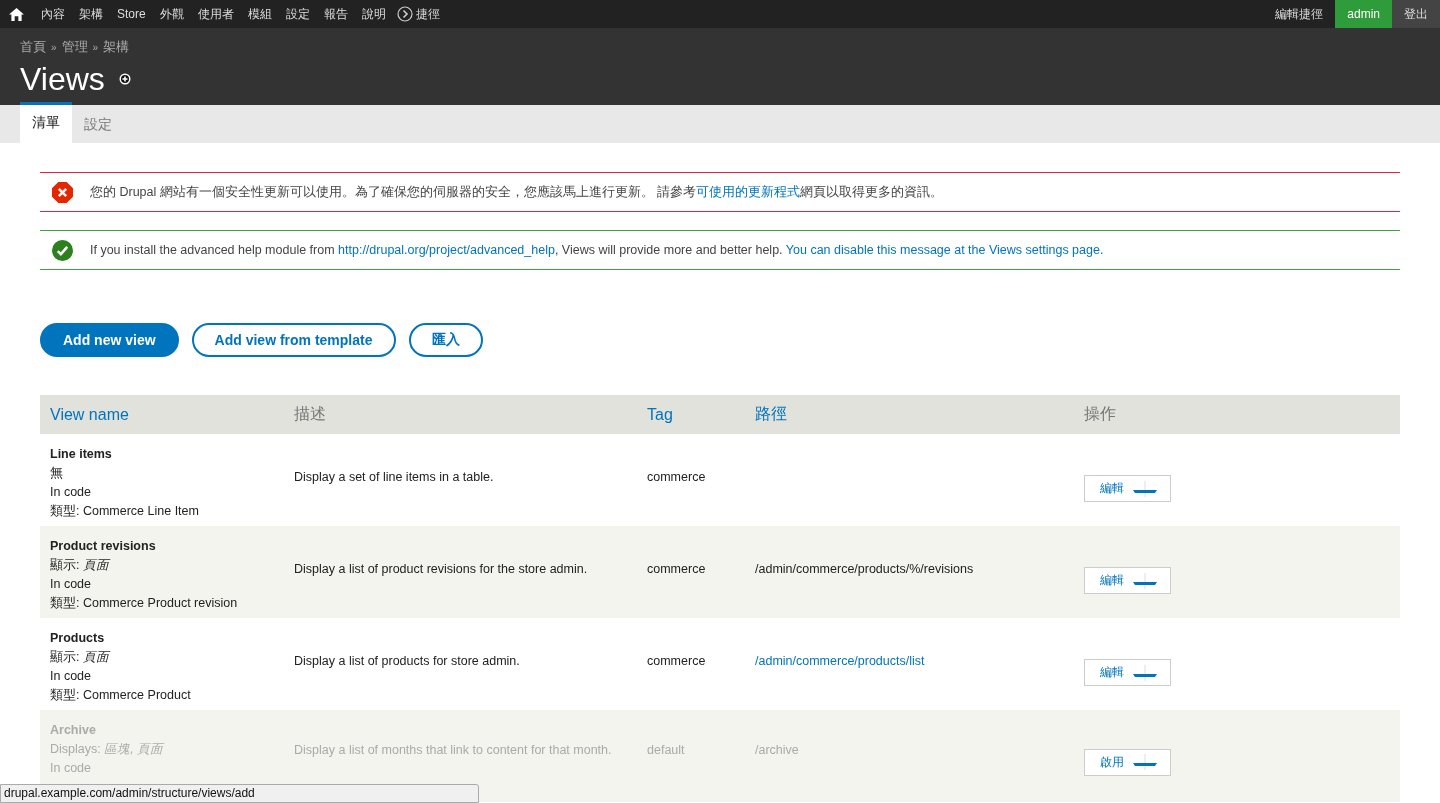 Image resolution: width=1440 pixels, height=803 pixels. Describe the element at coordinates (446, 250) in the screenshot. I see `message-link: http://drupal.org/project/advanced_help` at that location.